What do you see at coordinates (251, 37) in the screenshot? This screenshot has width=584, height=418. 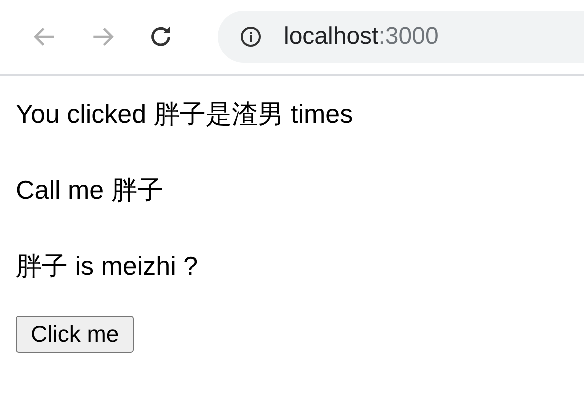 I see `info-icon` at bounding box center [251, 37].